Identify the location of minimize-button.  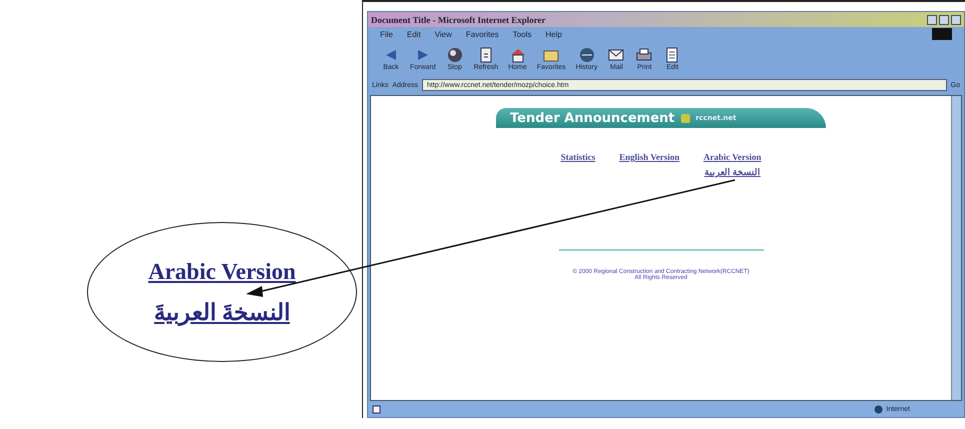
(932, 19).